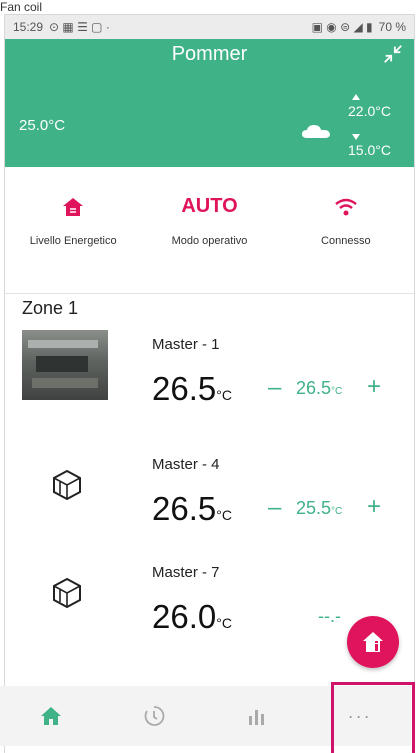 Image resolution: width=419 pixels, height=753 pixels. What do you see at coordinates (42, 125) in the screenshot?
I see `outdoor-temperature: 25.0°C` at bounding box center [42, 125].